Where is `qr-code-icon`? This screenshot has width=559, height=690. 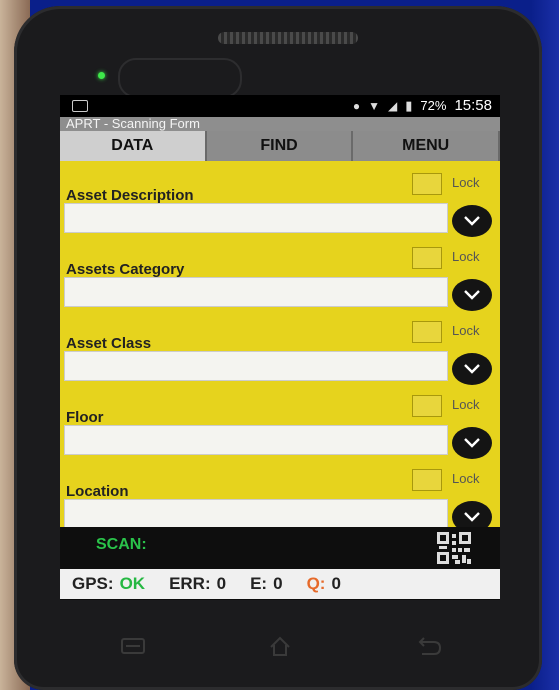 qr-code-icon is located at coordinates (454, 548).